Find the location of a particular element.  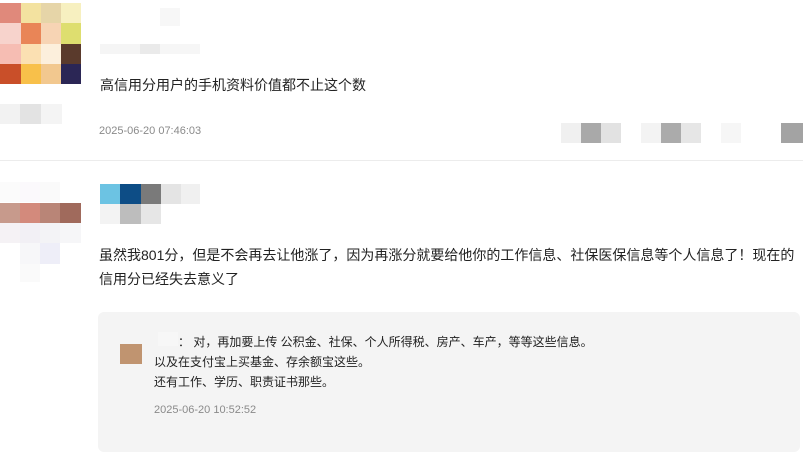

comment-text-line-2: 信用分已经失去意义了 is located at coordinates (169, 279).